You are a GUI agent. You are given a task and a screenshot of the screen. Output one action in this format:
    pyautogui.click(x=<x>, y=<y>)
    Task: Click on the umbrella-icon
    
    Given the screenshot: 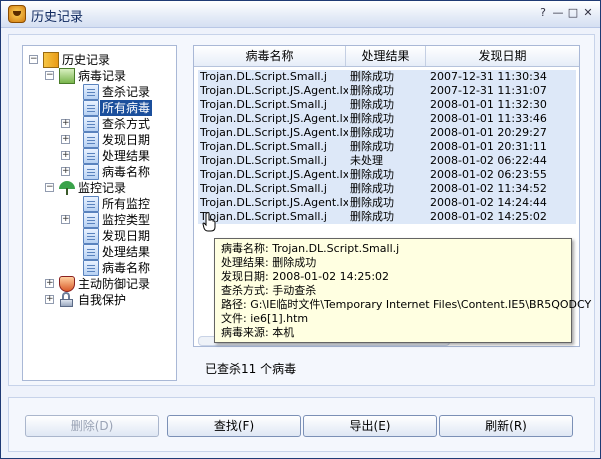 What is the action you would take?
    pyautogui.click(x=67, y=188)
    